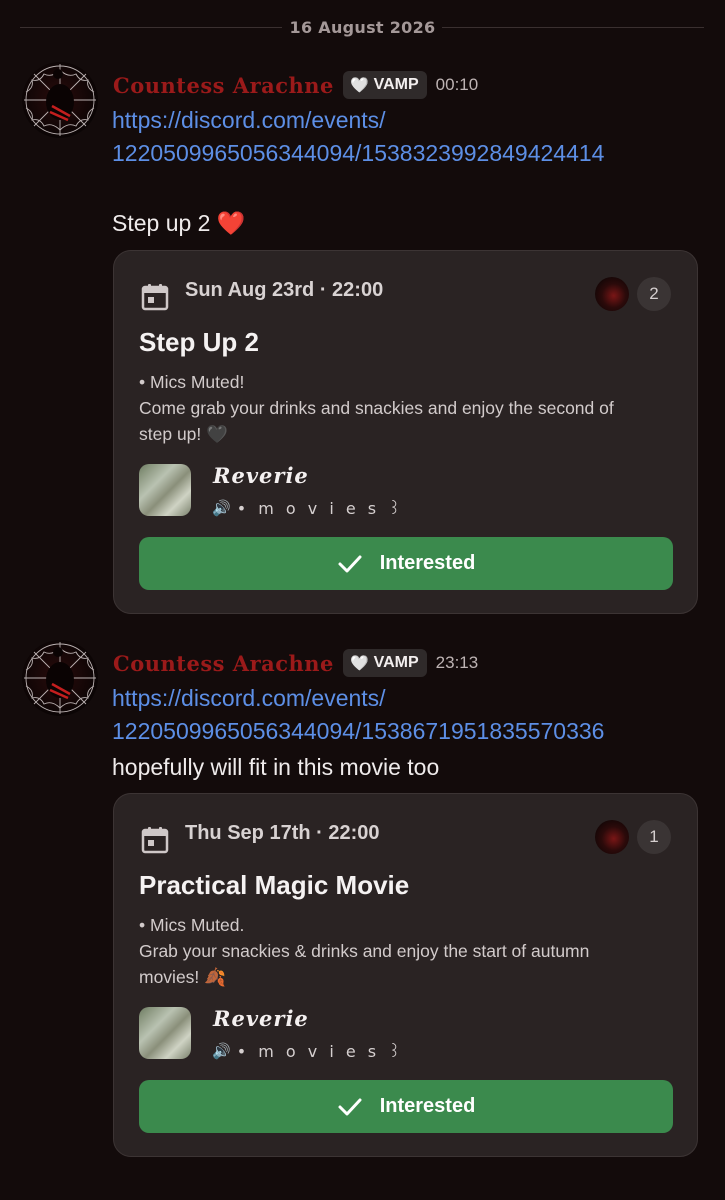 The image size is (725, 1200). Describe the element at coordinates (358, 731) in the screenshot. I see `event-link-line2: 1220509965056344094/1538671951835570336` at that location.